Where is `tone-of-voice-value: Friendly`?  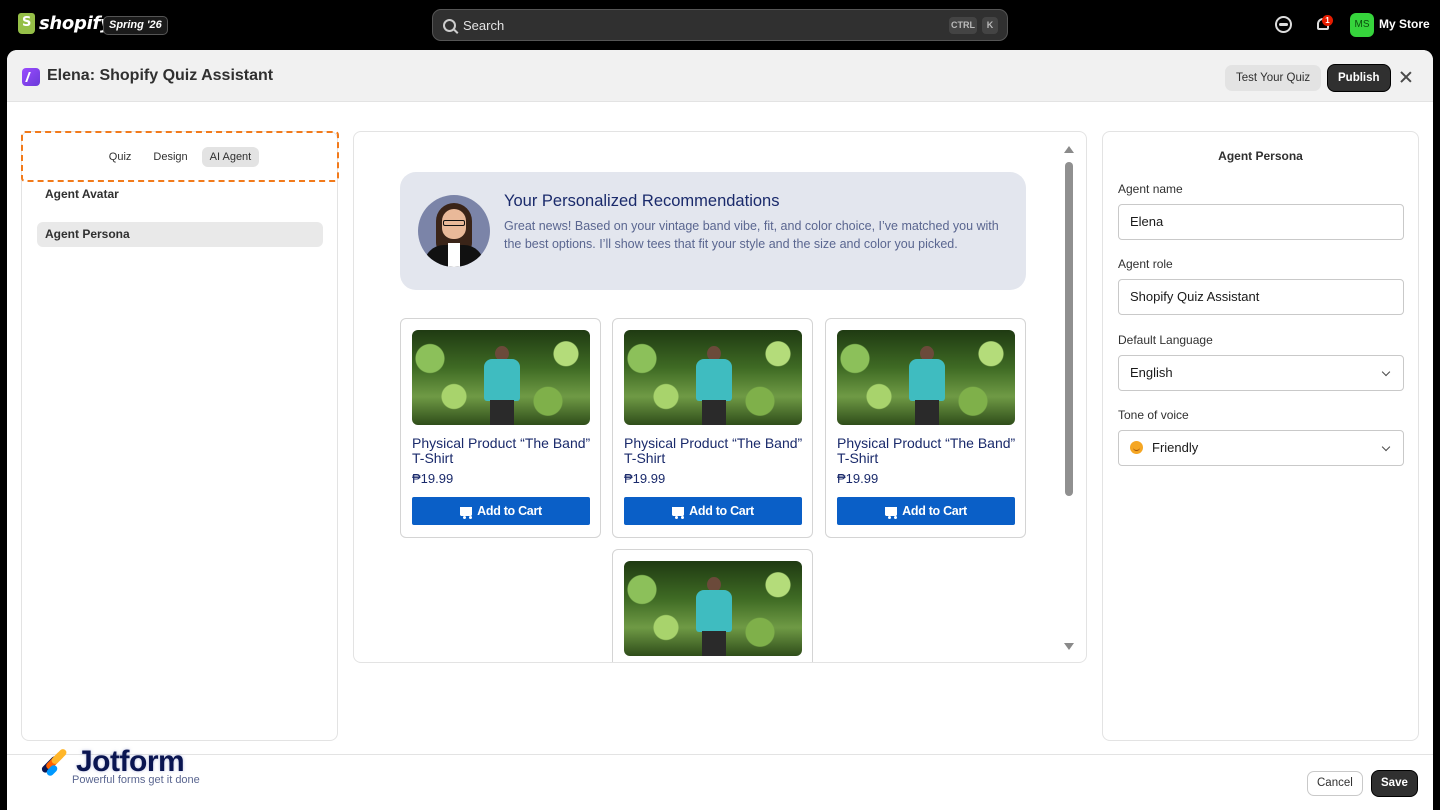 tone-of-voice-value: Friendly is located at coordinates (1175, 447).